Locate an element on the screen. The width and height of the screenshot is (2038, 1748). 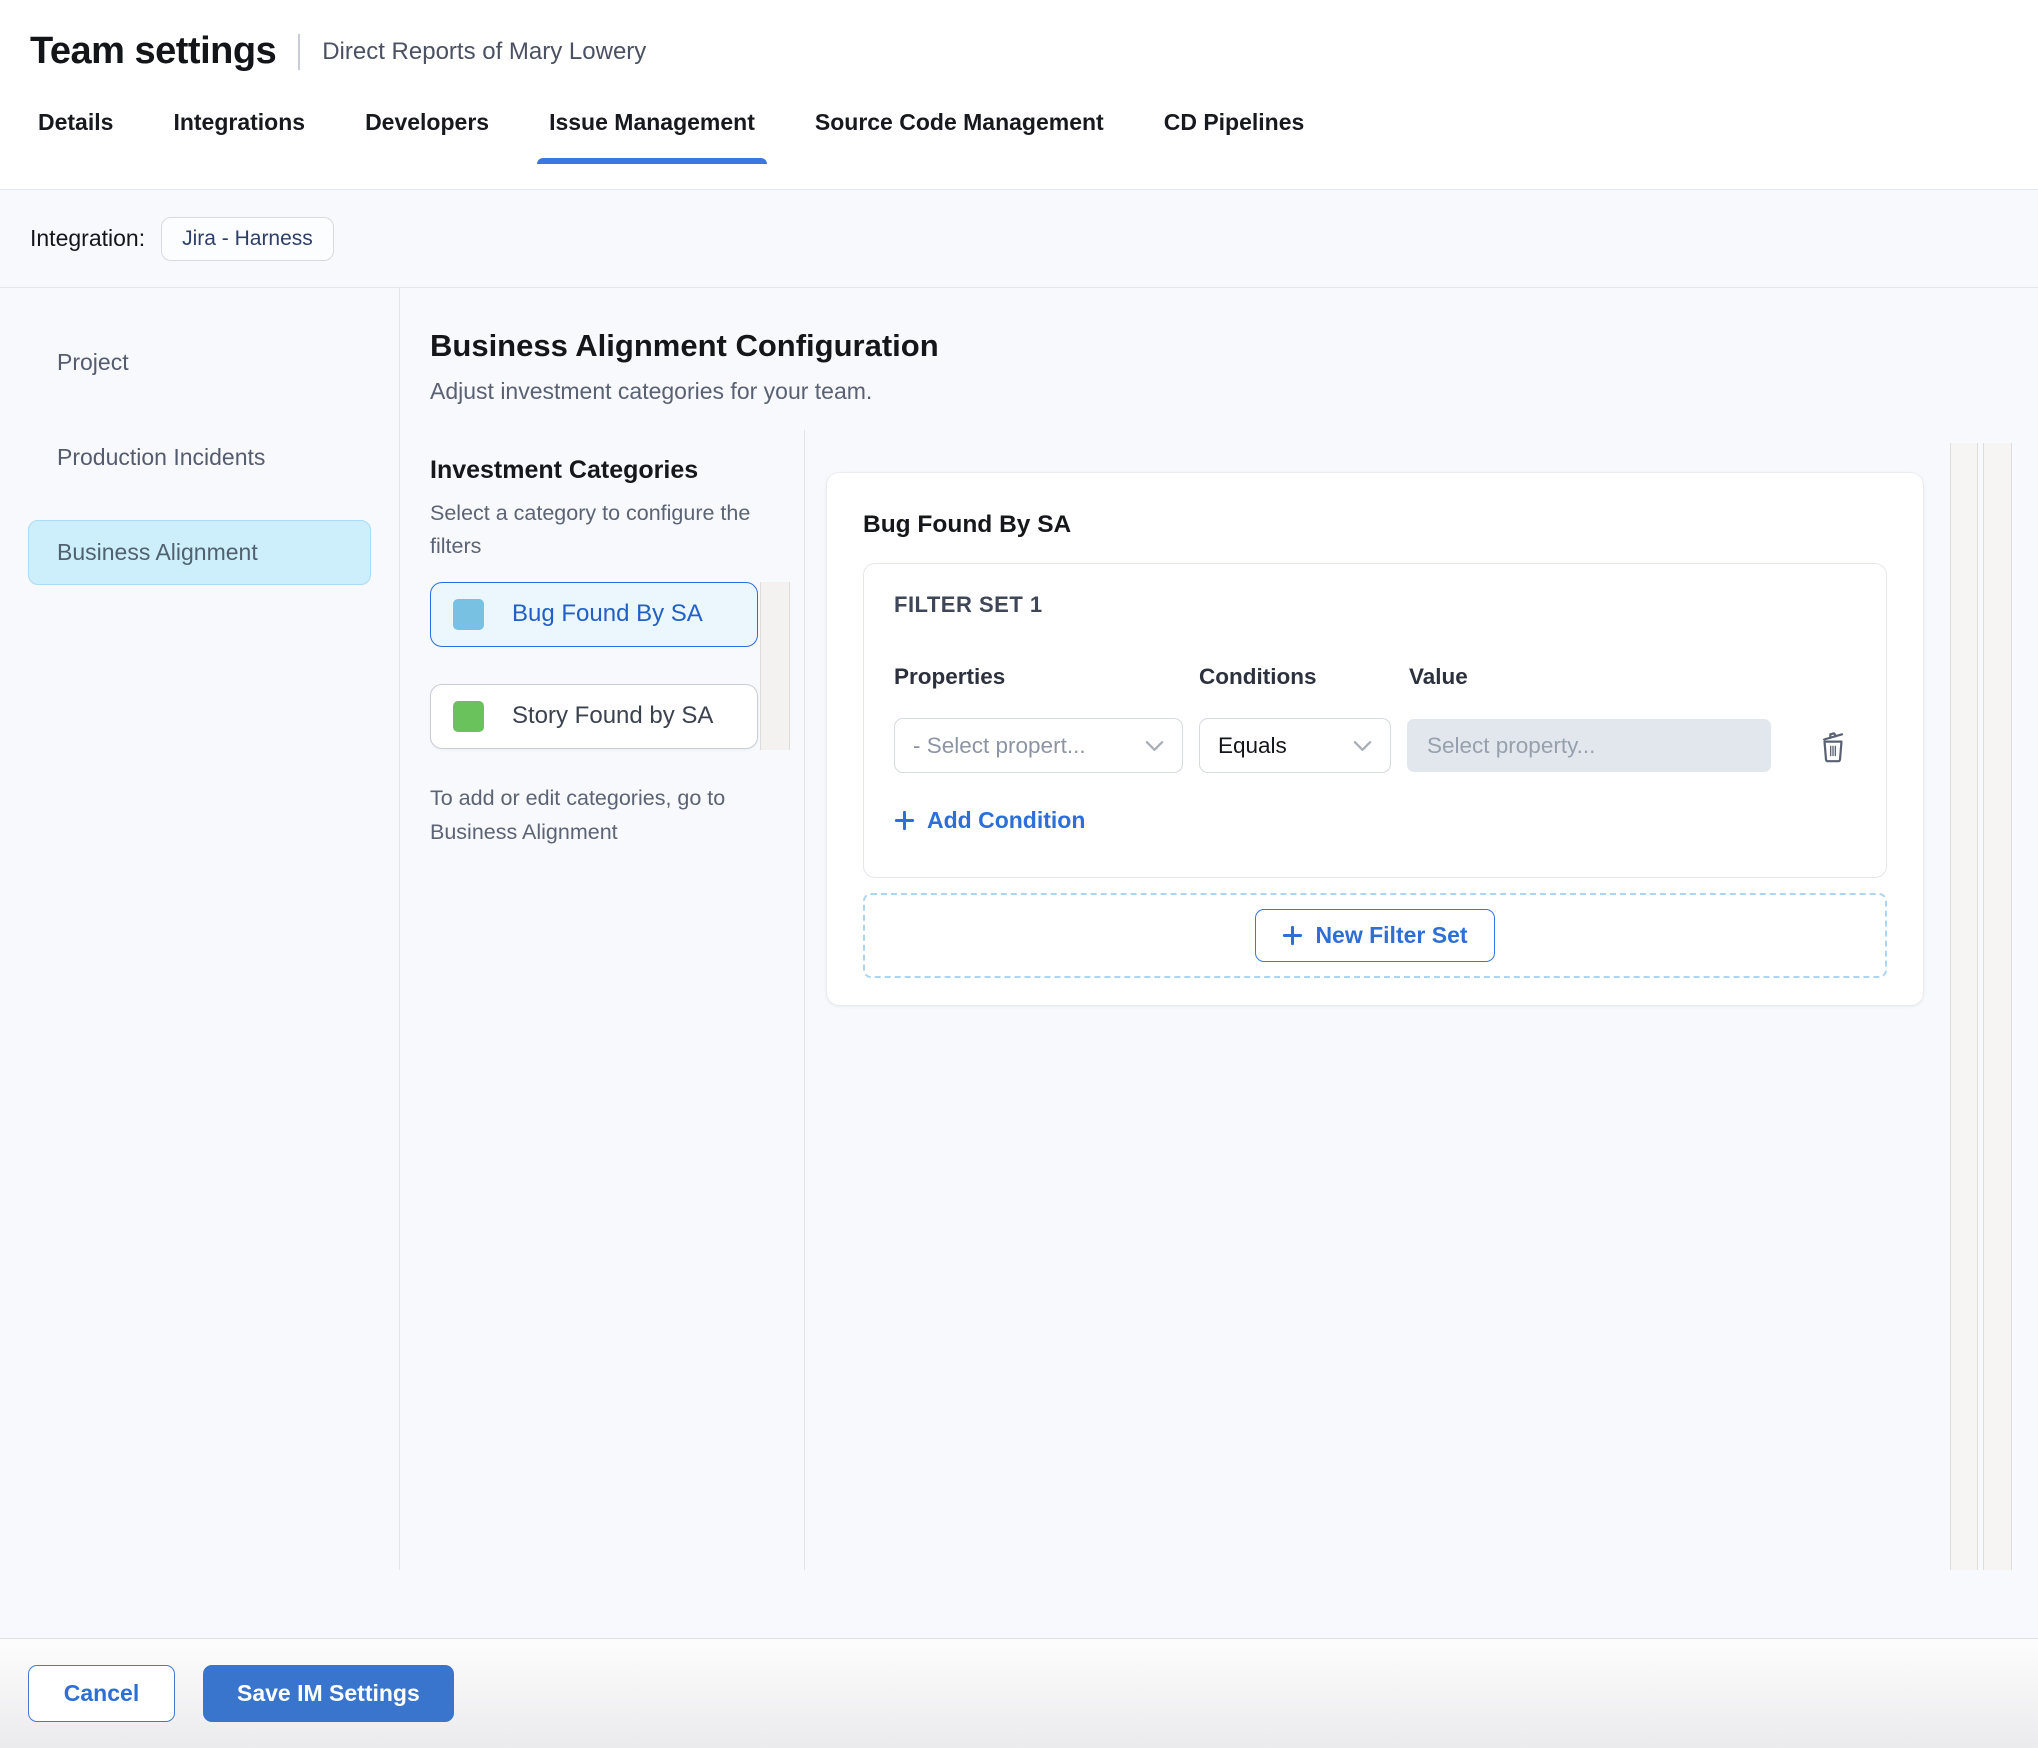
footer-bar: Cancel Save IM Settings is located at coordinates (1019, 1693).